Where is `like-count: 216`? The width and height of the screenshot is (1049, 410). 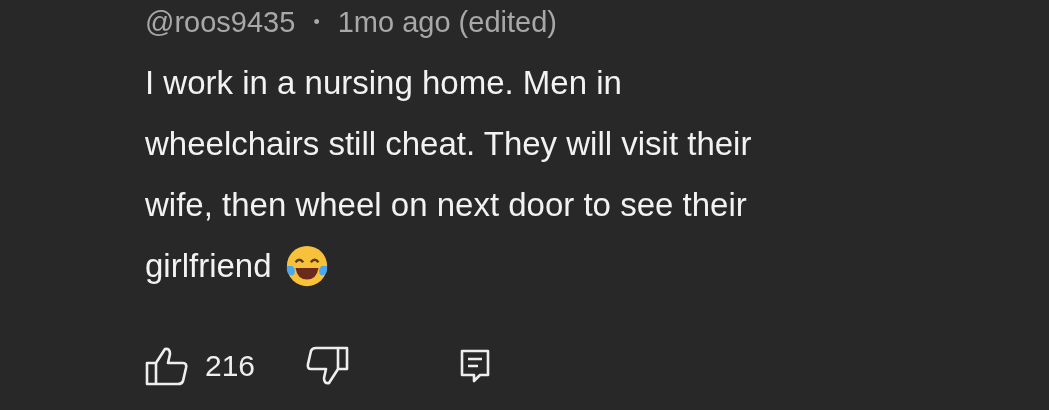 like-count: 216 is located at coordinates (230, 366).